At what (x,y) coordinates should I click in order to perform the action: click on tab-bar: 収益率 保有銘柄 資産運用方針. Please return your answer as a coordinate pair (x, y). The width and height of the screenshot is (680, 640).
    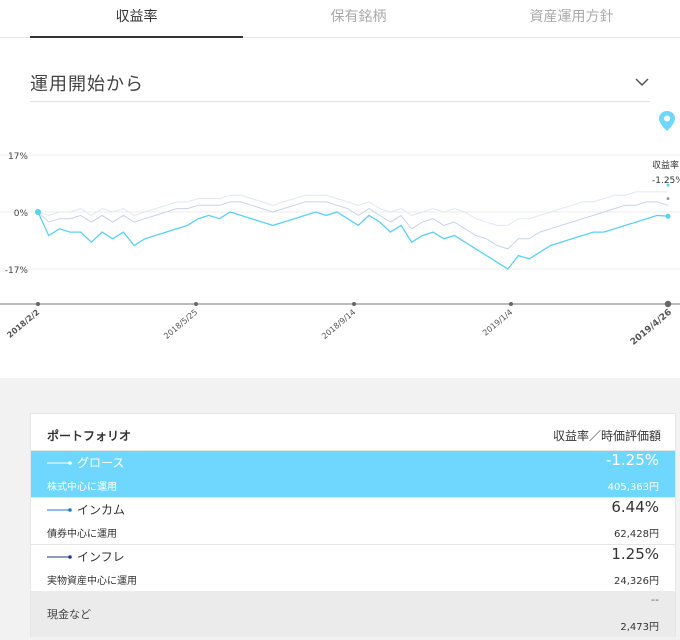
    Looking at the image, I should click on (340, 19).